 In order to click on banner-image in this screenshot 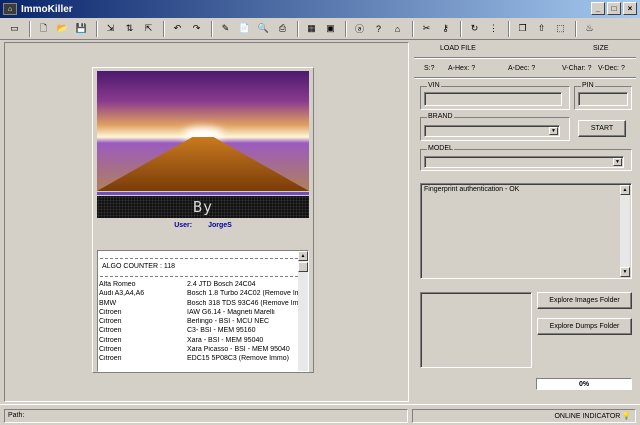, I will do `click(203, 131)`.